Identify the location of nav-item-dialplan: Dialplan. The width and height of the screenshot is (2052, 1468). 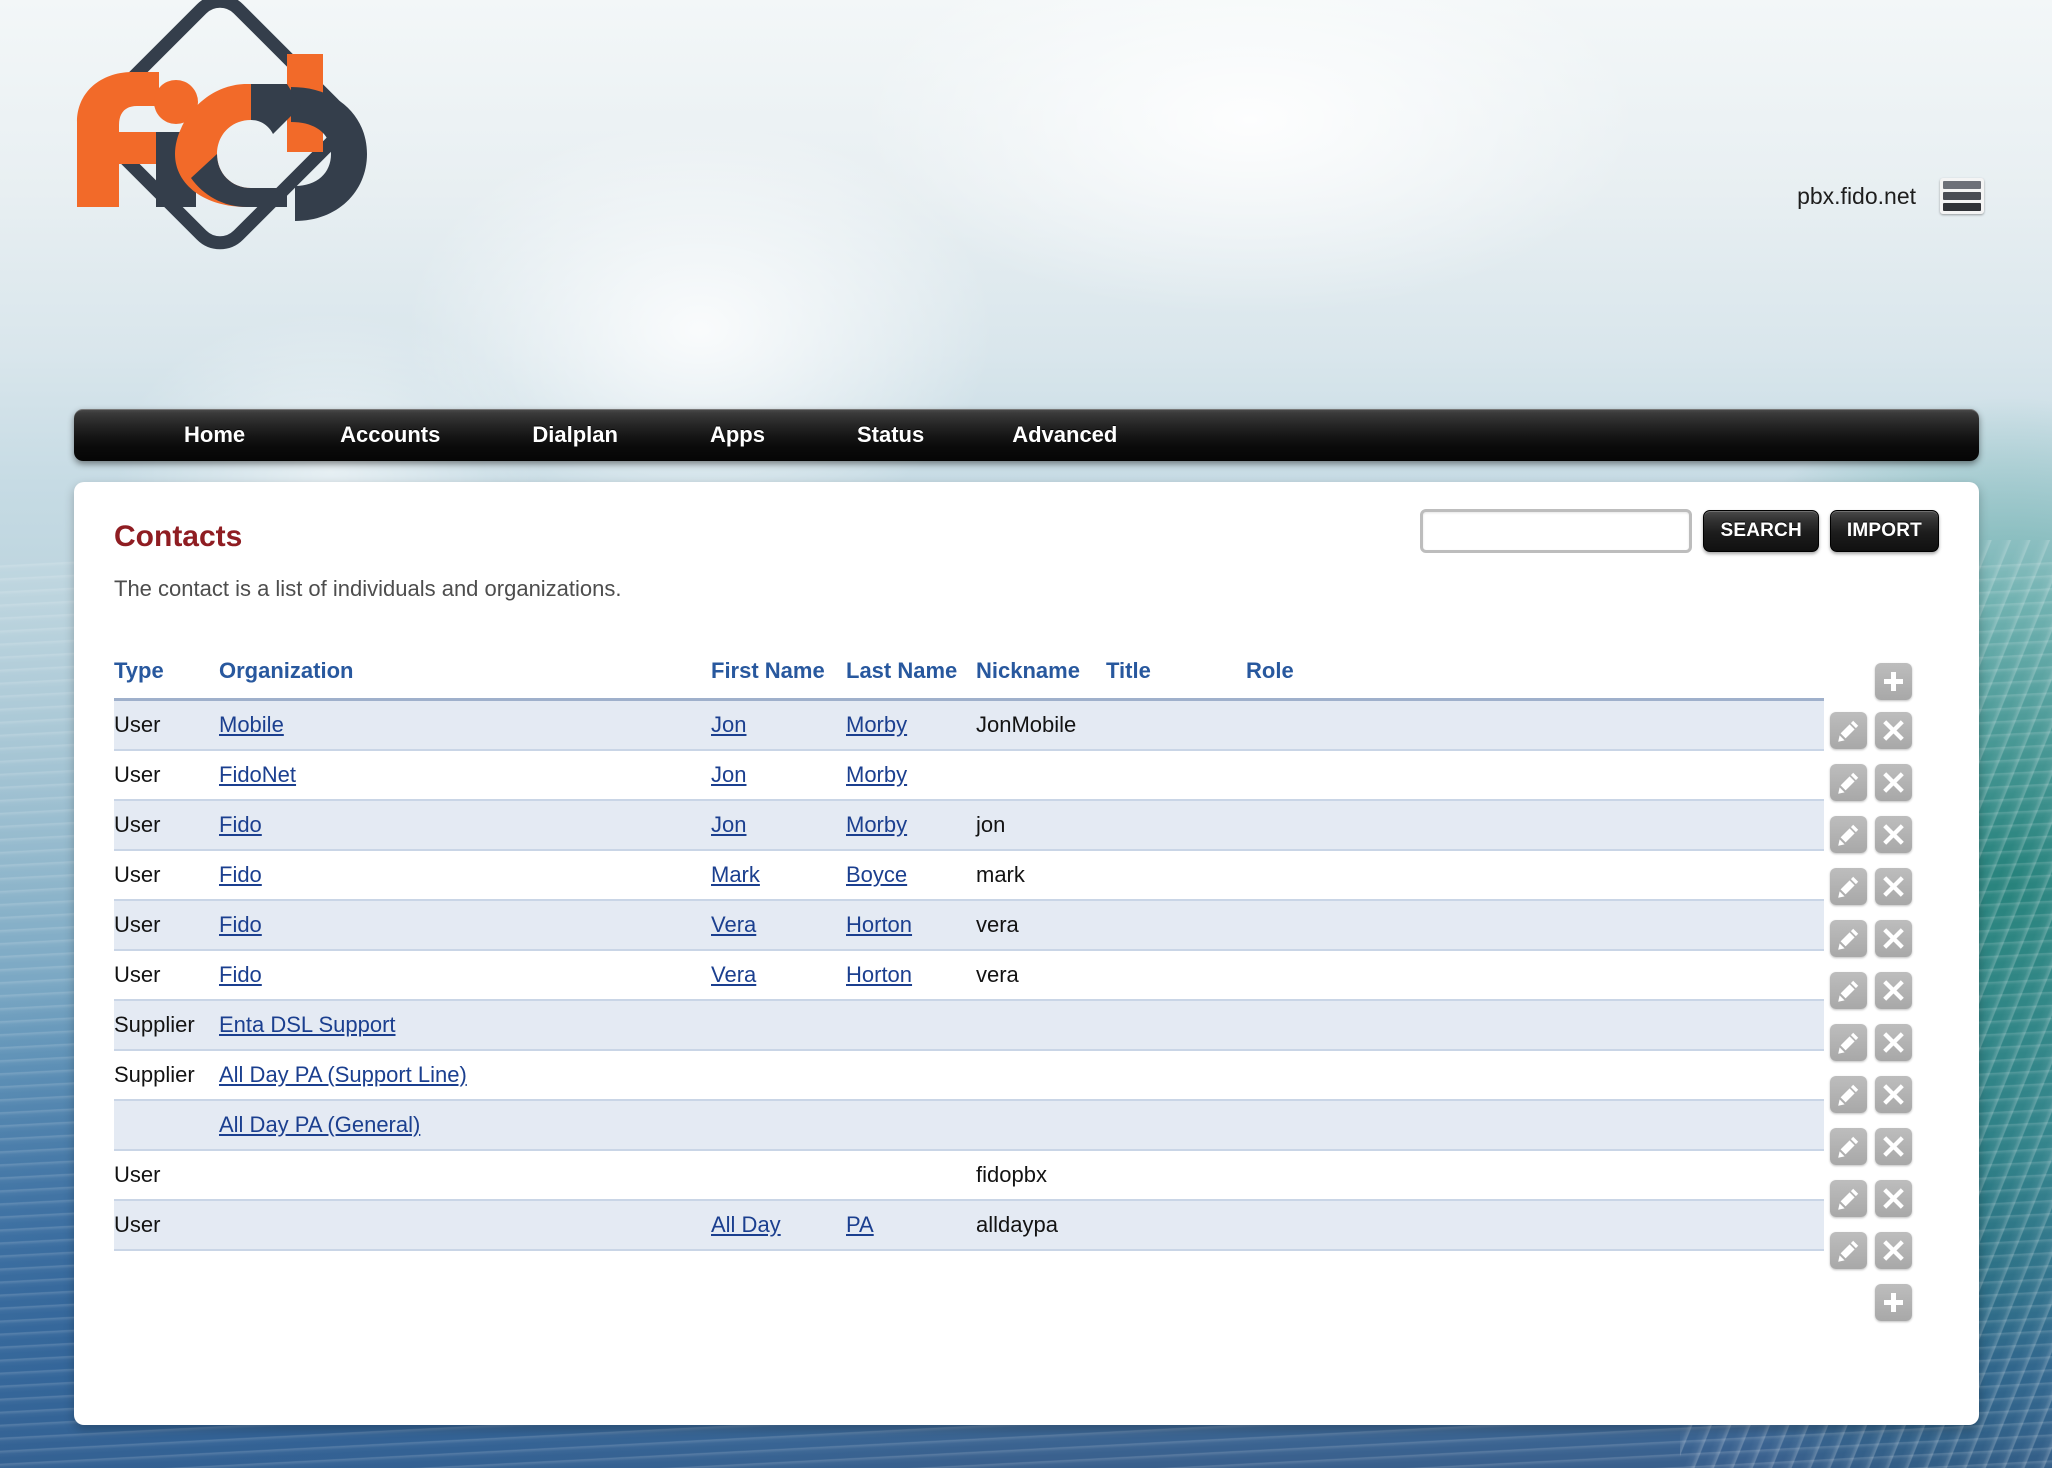
(575, 435).